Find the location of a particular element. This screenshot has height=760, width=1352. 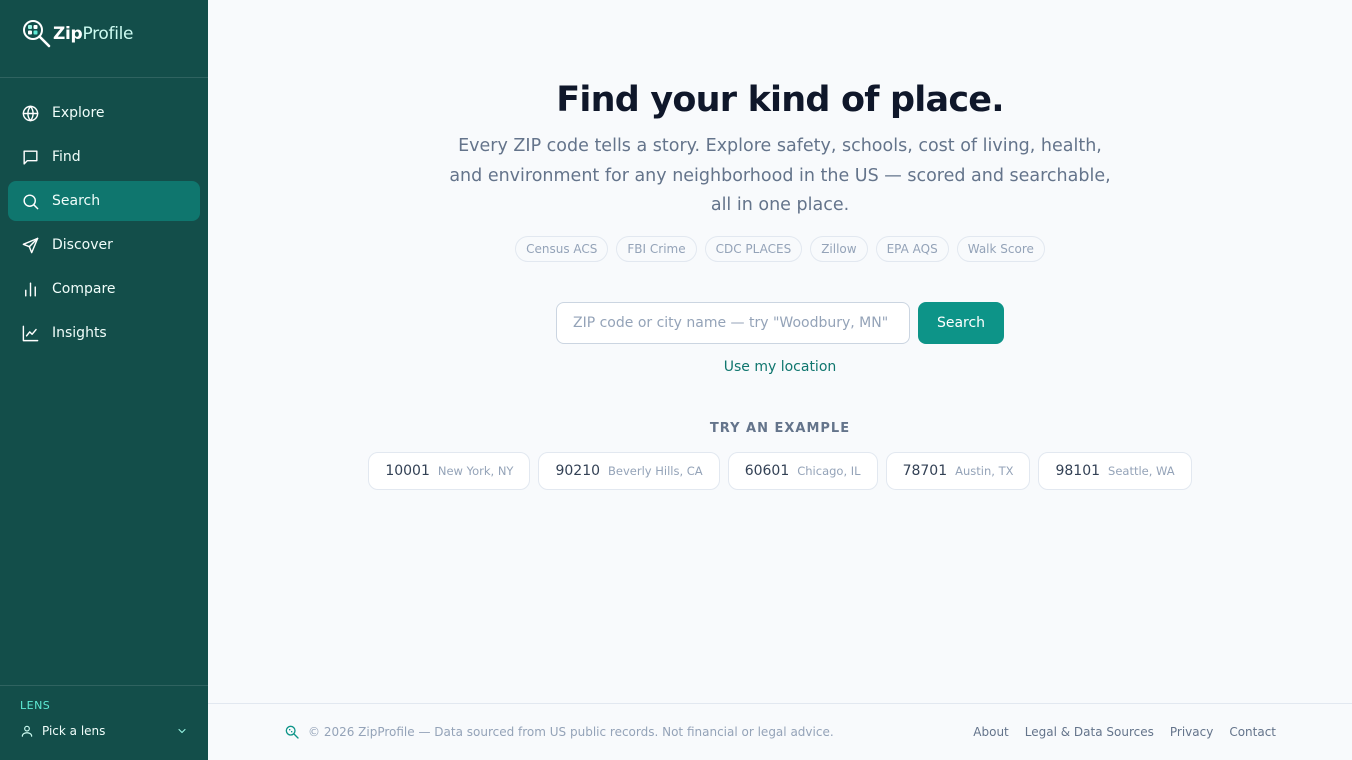

sidebar-item-label: Discover is located at coordinates (82, 245).